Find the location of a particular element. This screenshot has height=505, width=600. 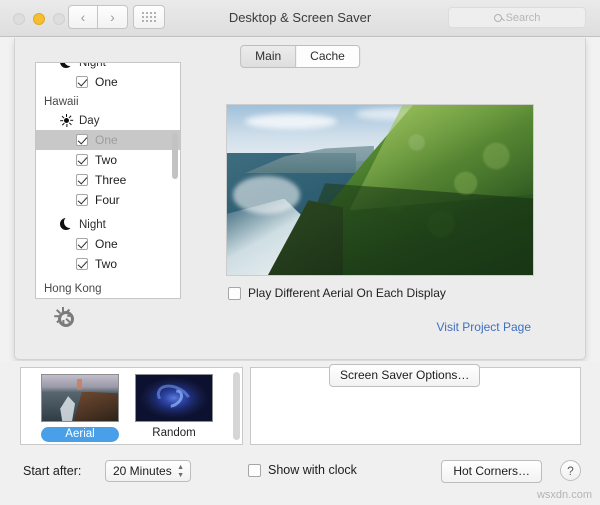

aerial-thumbnail is located at coordinates (80, 398).